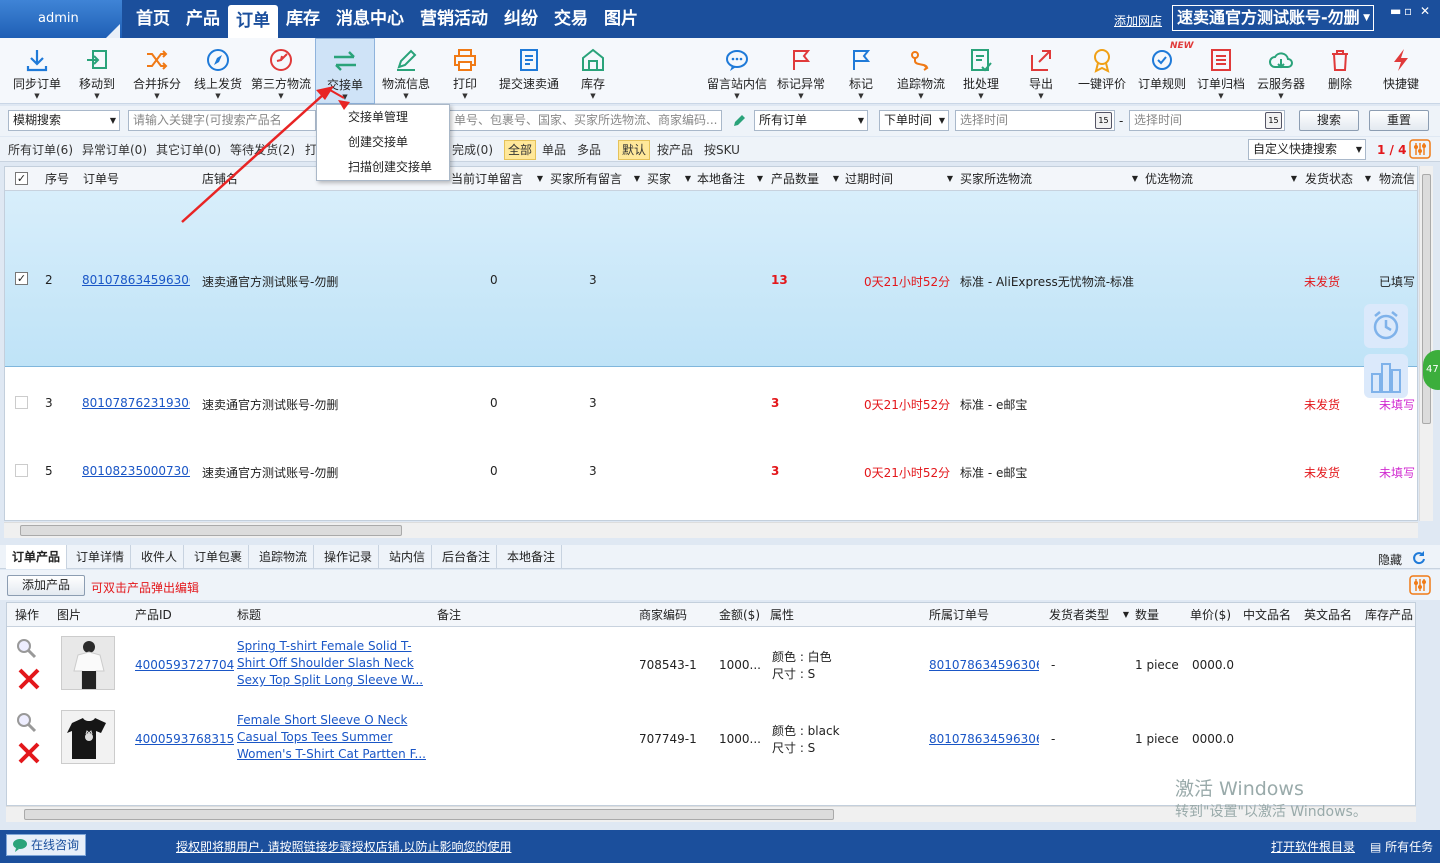 This screenshot has width=1440, height=863. I want to click on tab-order-products: 订单产品, so click(37, 557).